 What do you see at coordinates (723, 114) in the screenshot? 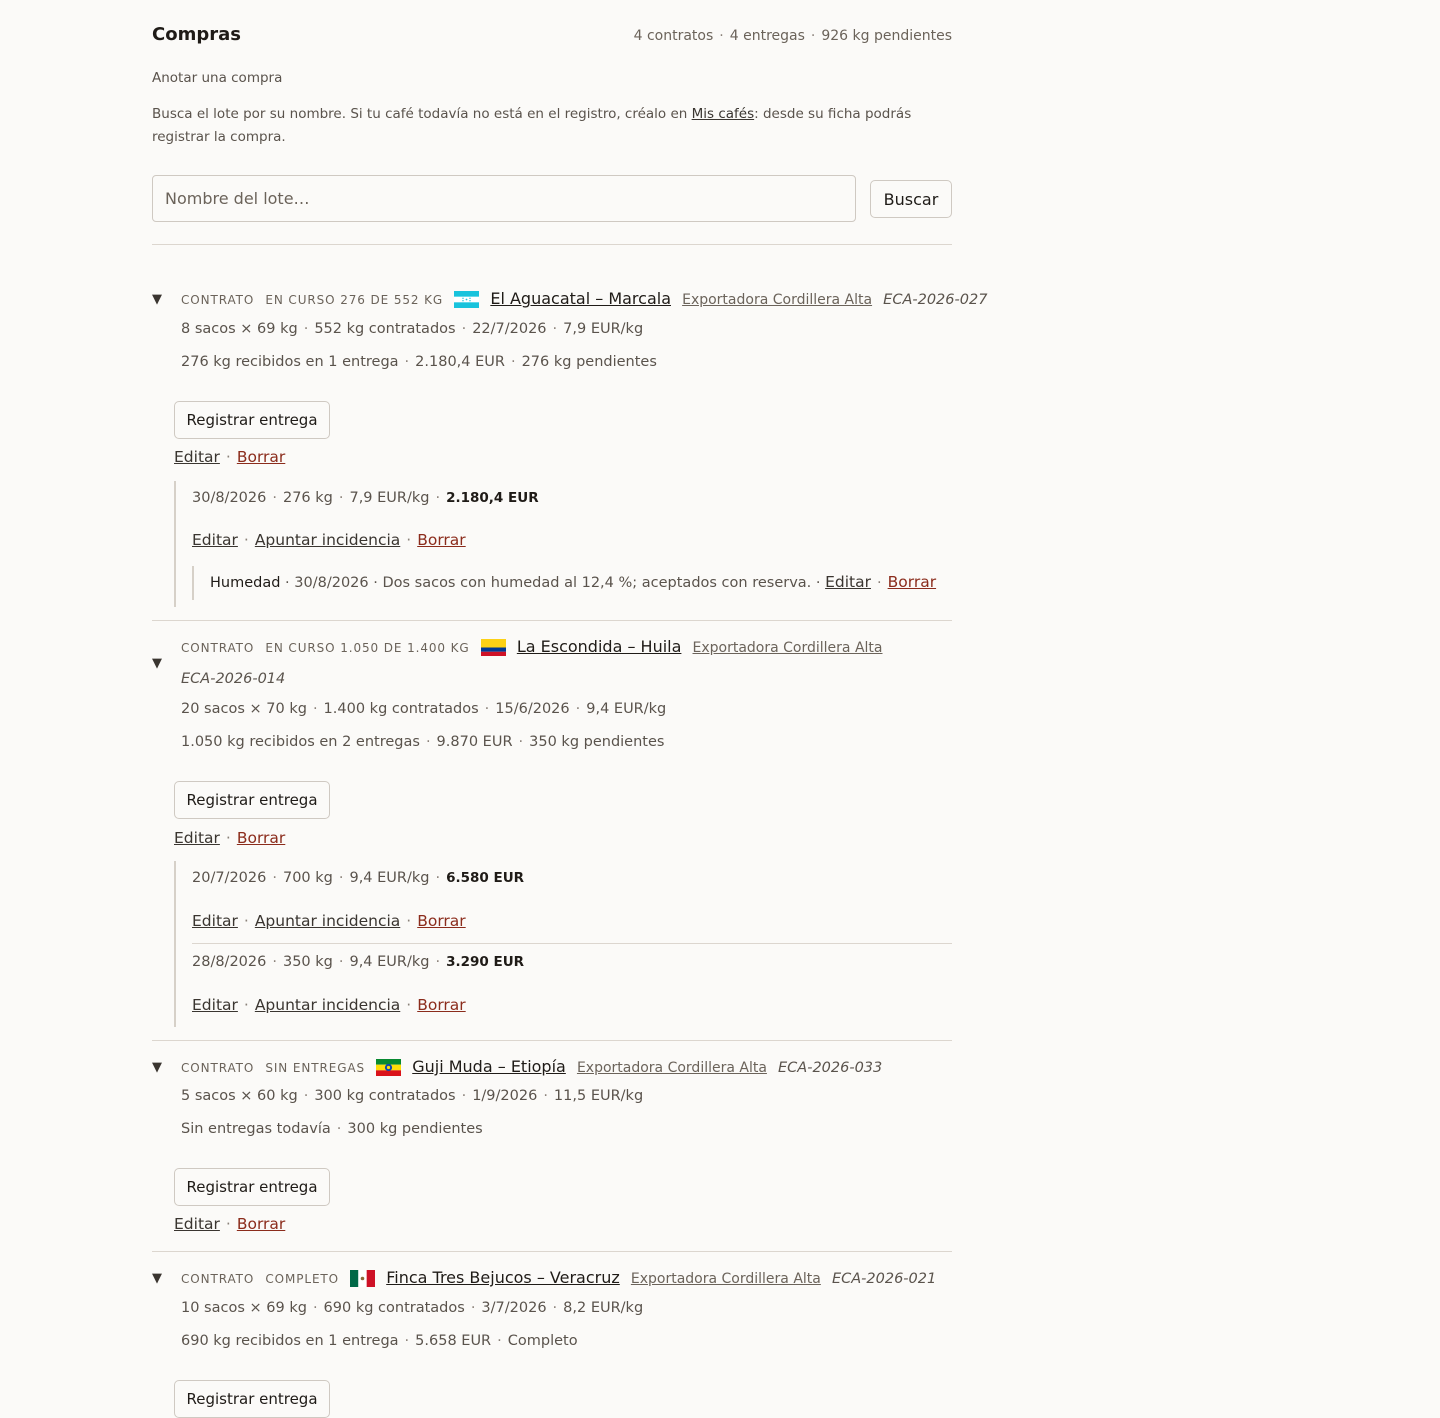
I see `my-coffees-link: Mis cafés` at bounding box center [723, 114].